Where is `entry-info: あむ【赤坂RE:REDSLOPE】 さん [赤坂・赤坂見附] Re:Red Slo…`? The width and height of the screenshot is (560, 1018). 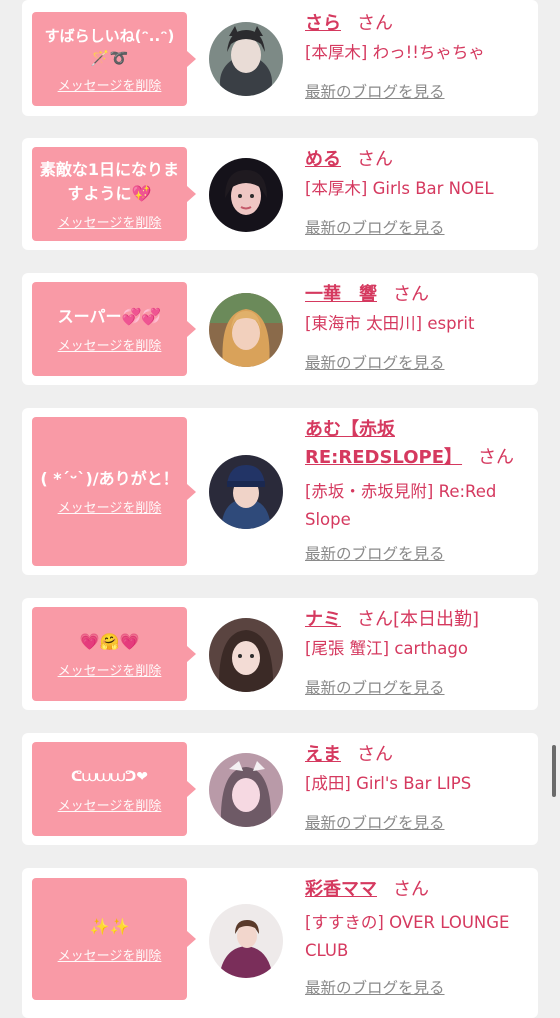 entry-info: あむ【赤坂RE:REDSLOPE】 さん [赤坂・赤坂見附] Re:Red Slo… is located at coordinates (417, 475).